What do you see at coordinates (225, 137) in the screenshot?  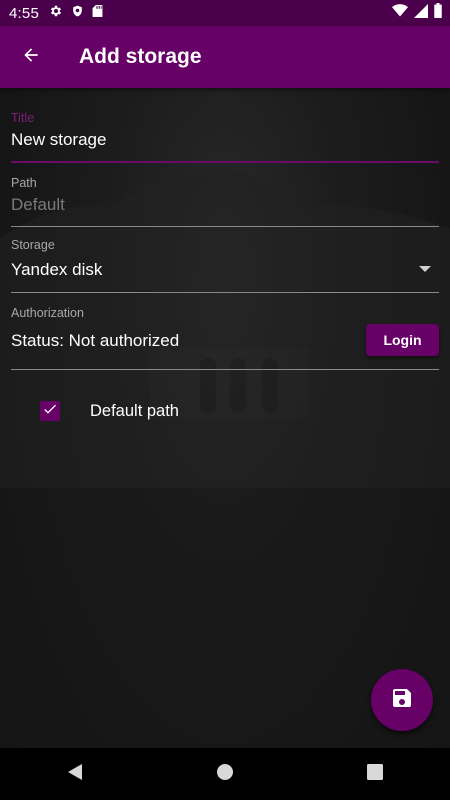 I see `title-field: Title New storage` at bounding box center [225, 137].